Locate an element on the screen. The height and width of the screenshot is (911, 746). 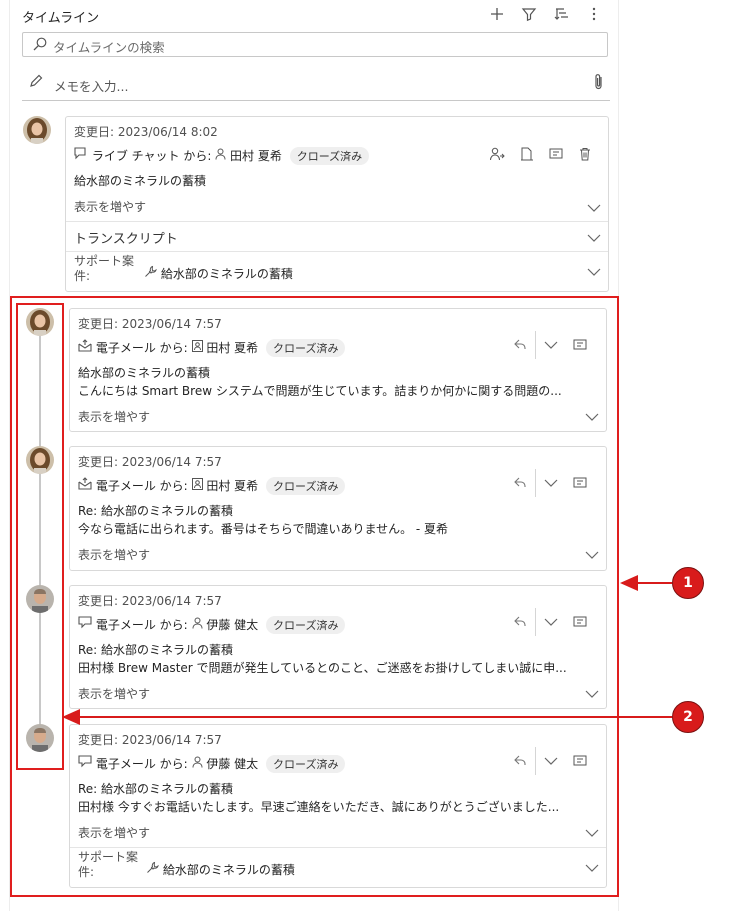
pencil-icon is located at coordinates (36, 82).